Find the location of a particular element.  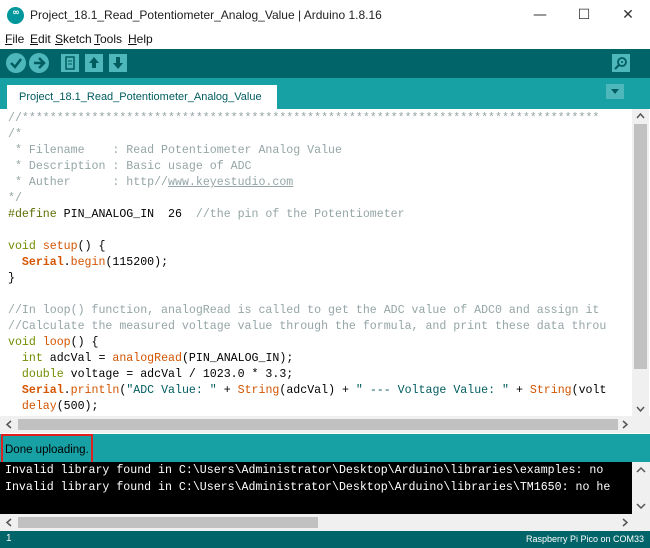

editor-horizontal-scroll-thumb is located at coordinates (318, 424).